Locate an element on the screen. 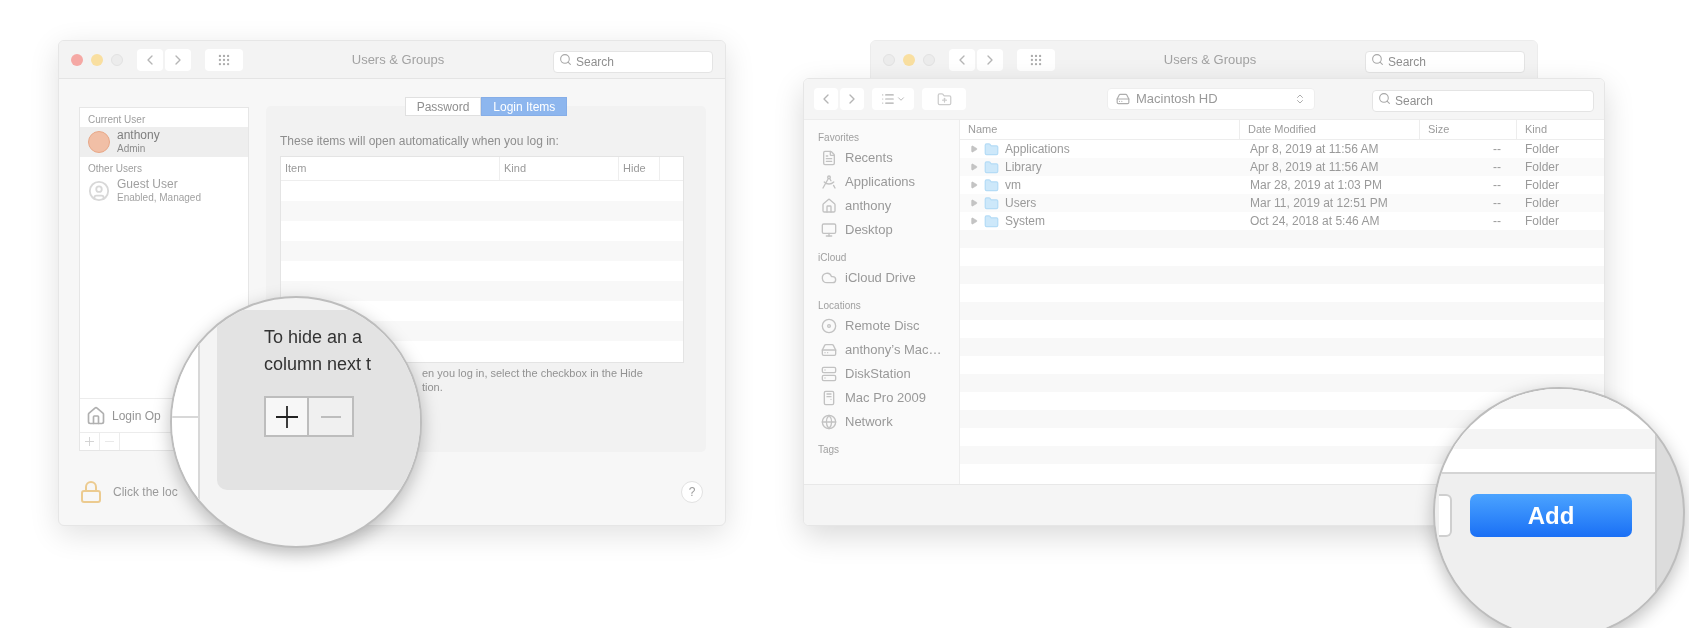 Image resolution: width=1689 pixels, height=628 pixels. stepper-icon is located at coordinates (1300, 99).